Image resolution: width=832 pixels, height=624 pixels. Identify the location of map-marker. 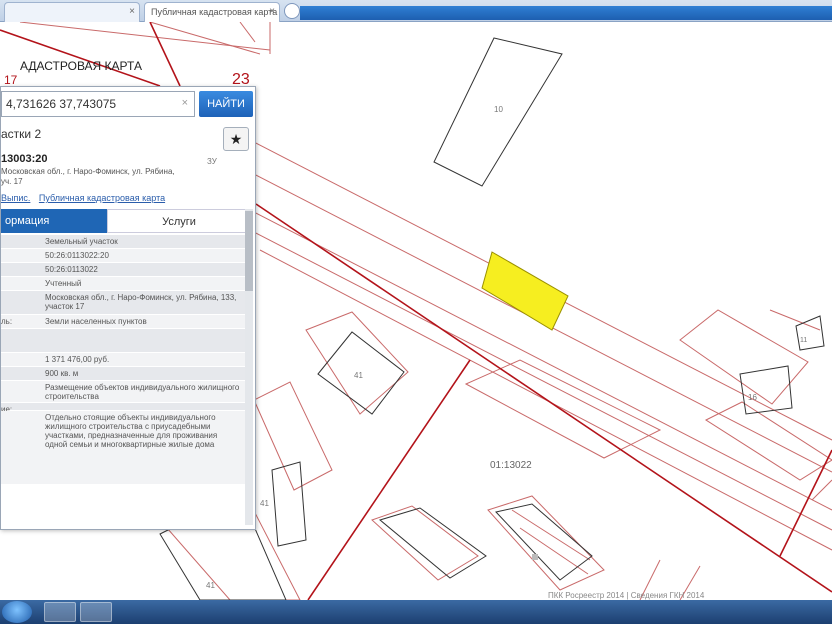
(535, 557).